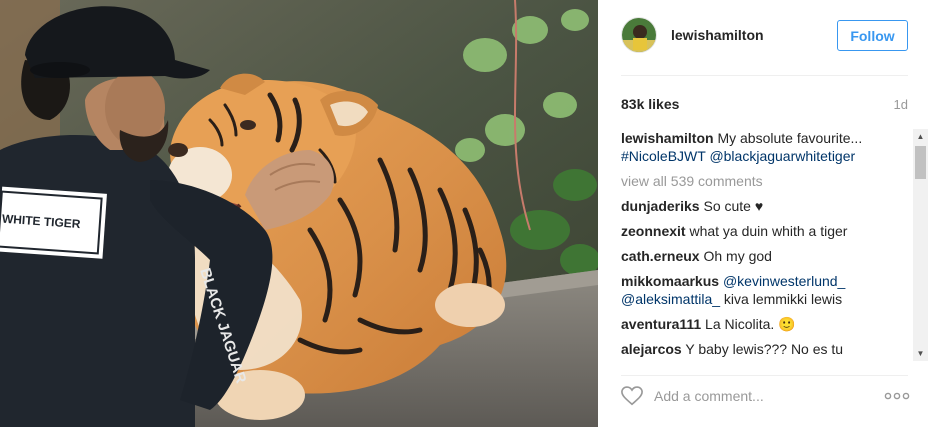 This screenshot has width=929, height=427. Describe the element at coordinates (660, 206) in the screenshot. I see `comment-username: dunjaderiks` at that location.